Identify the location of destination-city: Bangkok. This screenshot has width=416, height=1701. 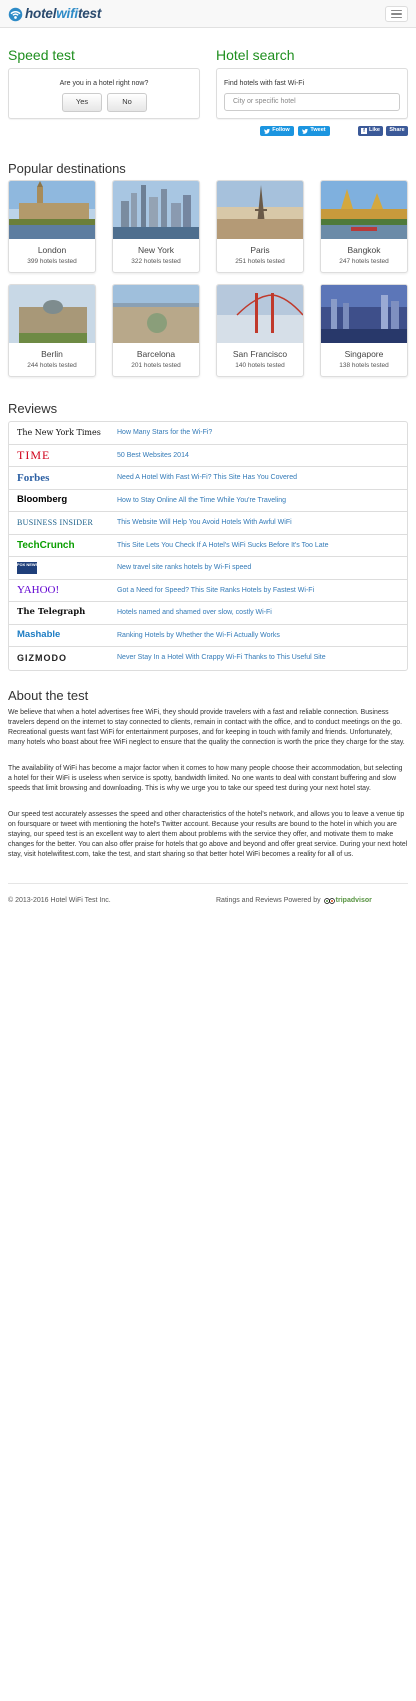
(364, 250).